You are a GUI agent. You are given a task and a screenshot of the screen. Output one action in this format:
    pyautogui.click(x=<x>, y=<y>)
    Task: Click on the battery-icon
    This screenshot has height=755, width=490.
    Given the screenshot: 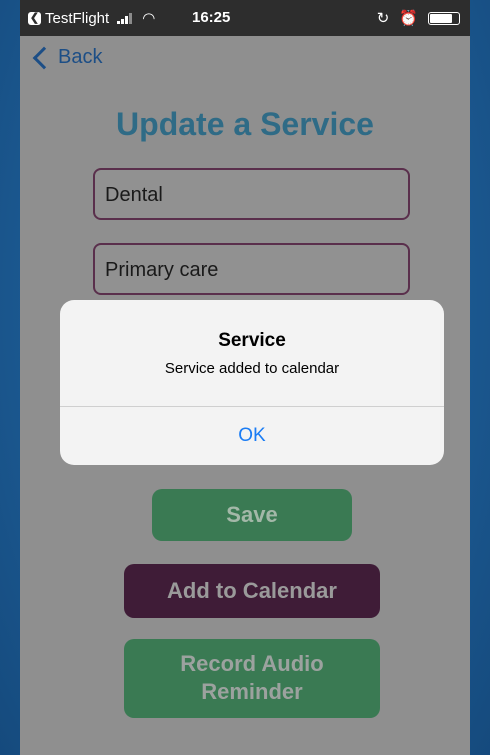 What is the action you would take?
    pyautogui.click(x=444, y=18)
    